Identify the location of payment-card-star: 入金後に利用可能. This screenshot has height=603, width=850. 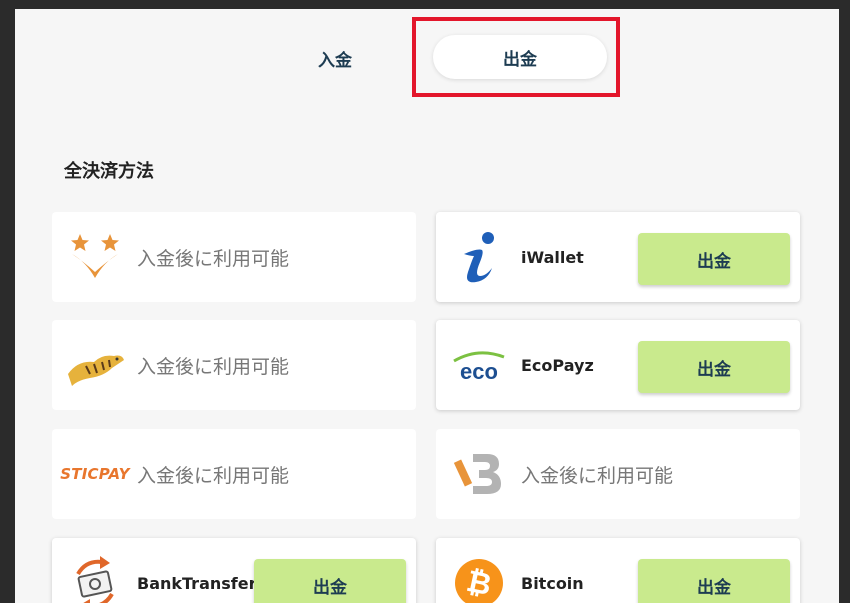
(234, 257).